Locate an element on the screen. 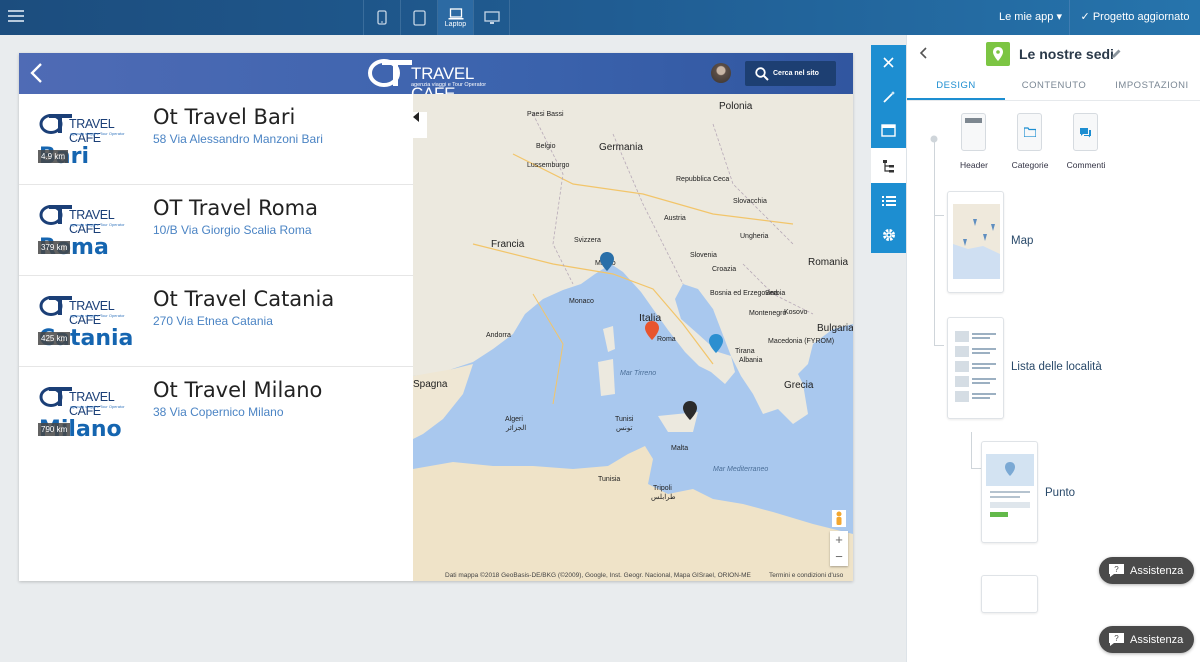 This screenshot has height=662, width=1200. back-arrow-icon is located at coordinates (38, 73).